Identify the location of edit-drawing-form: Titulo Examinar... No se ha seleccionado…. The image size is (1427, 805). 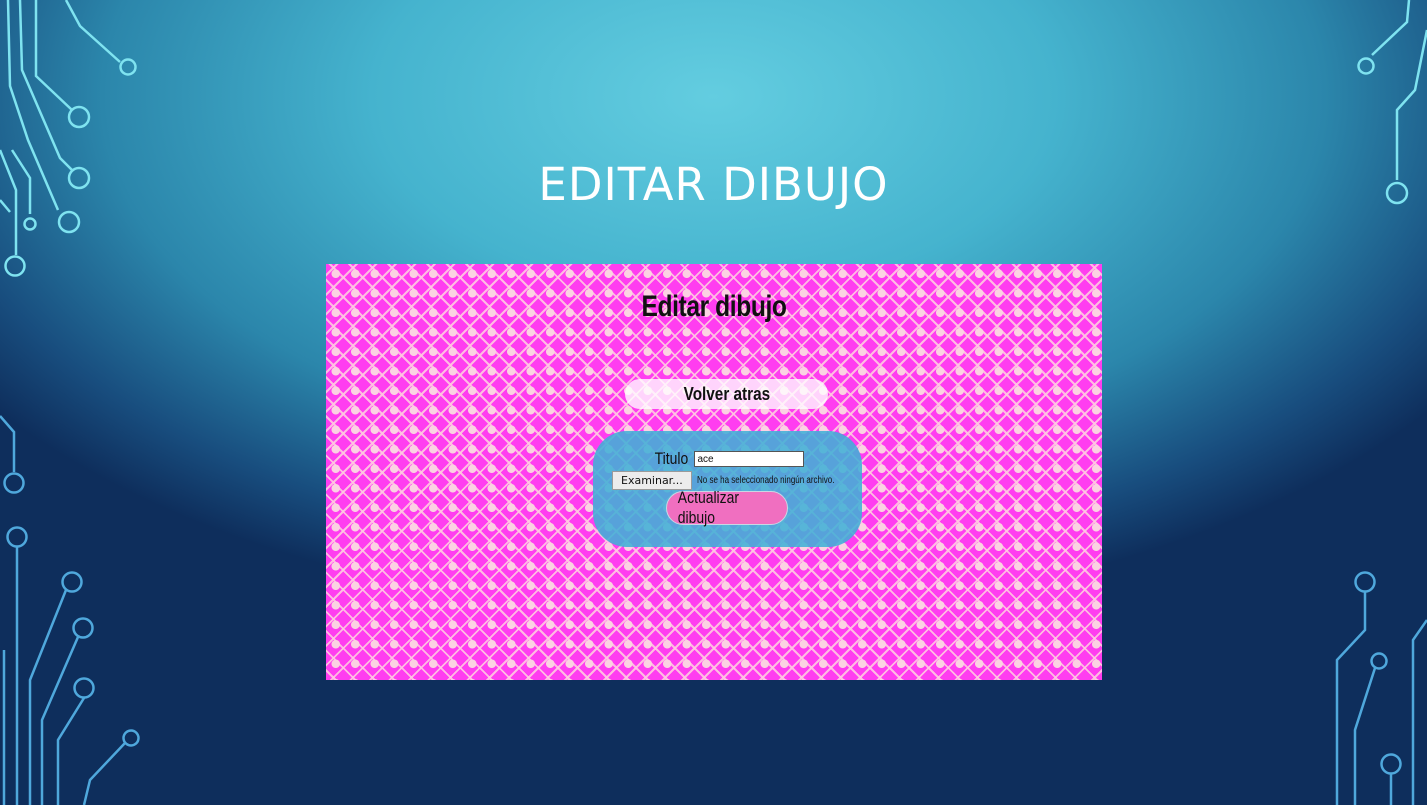
(727, 489).